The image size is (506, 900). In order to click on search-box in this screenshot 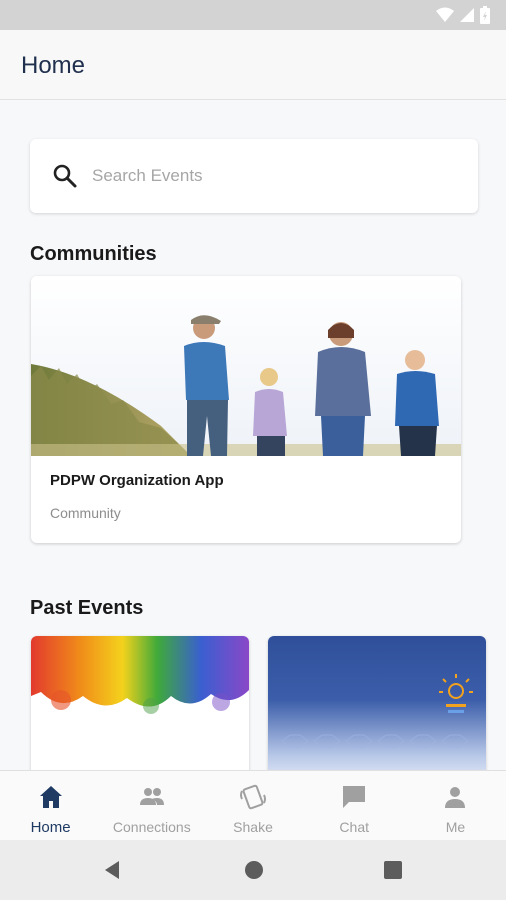, I will do `click(254, 176)`.